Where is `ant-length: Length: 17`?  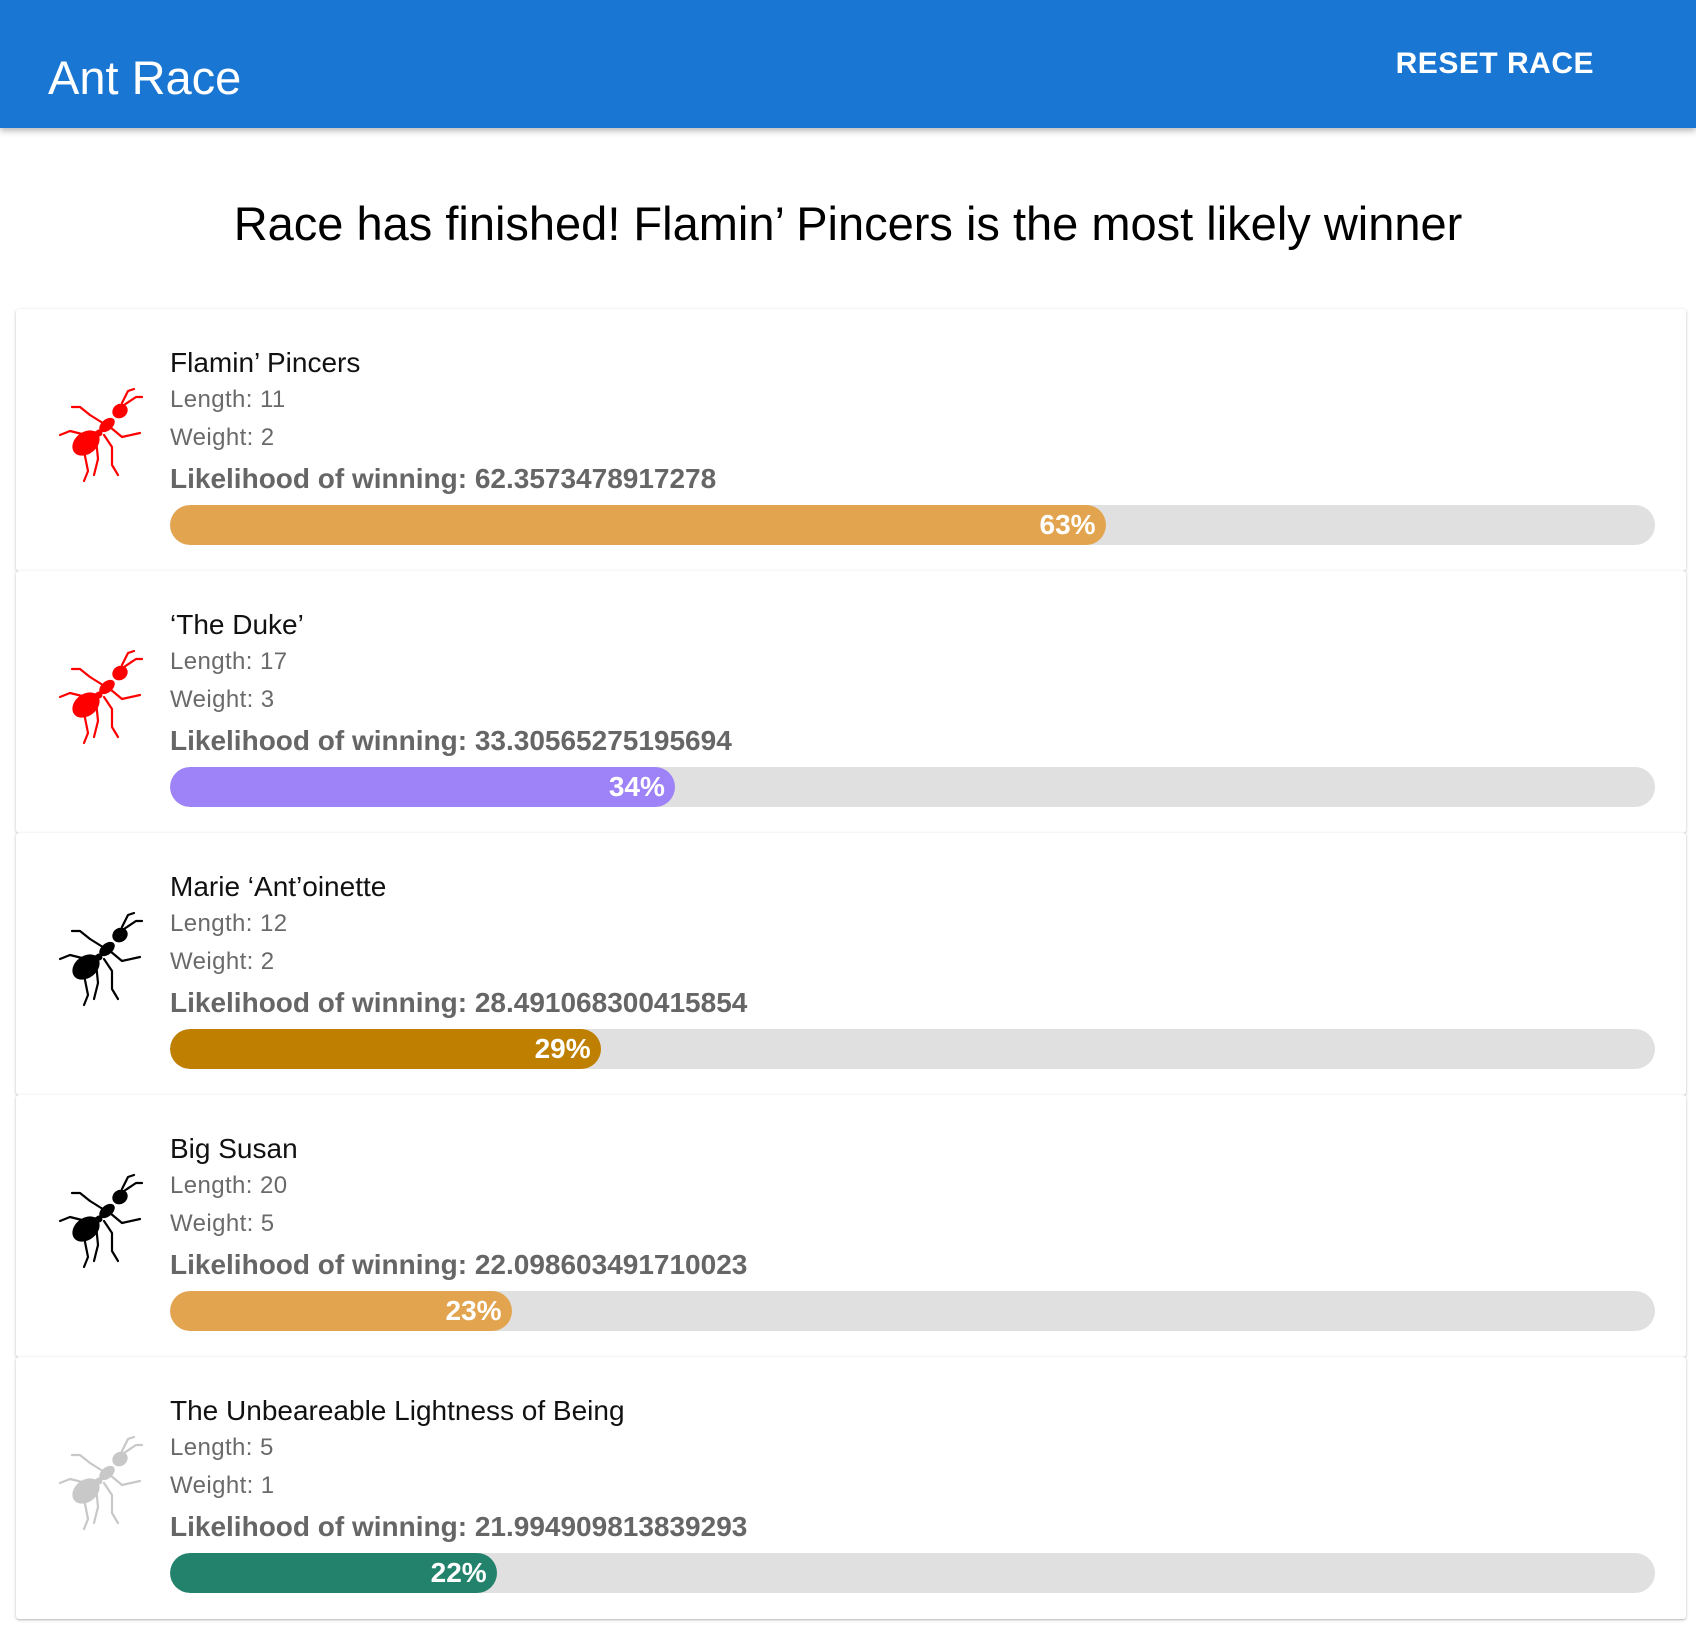 ant-length: Length: 17 is located at coordinates (229, 661).